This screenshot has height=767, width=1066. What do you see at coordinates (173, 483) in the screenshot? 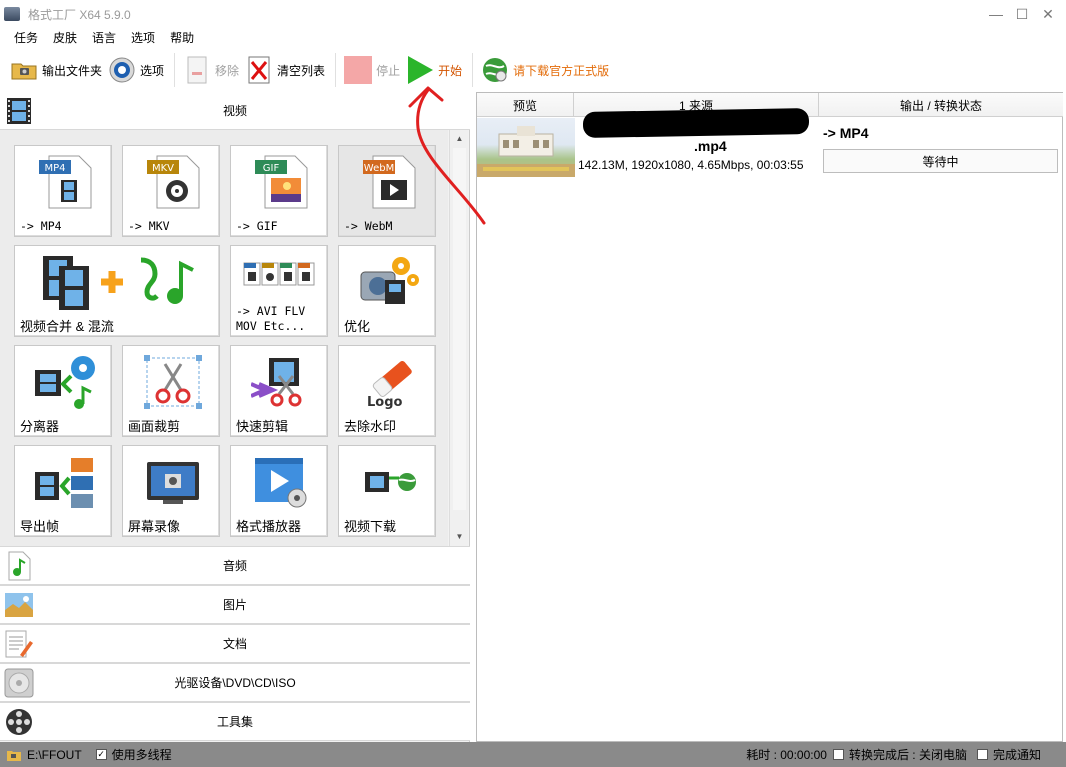
I see `screen-record-icon` at bounding box center [173, 483].